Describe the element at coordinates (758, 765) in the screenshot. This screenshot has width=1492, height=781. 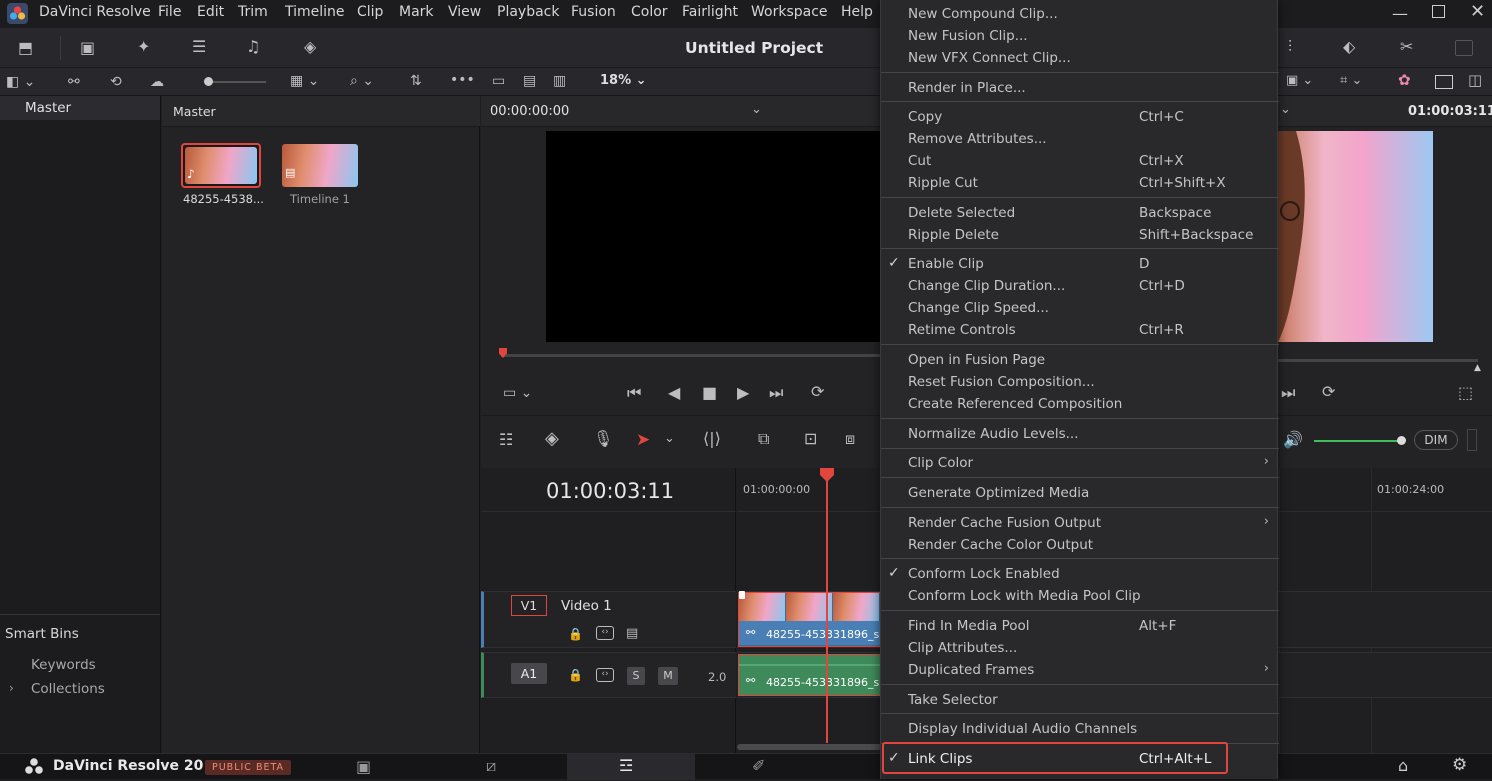
I see `fusion-page-icon: ✐` at that location.